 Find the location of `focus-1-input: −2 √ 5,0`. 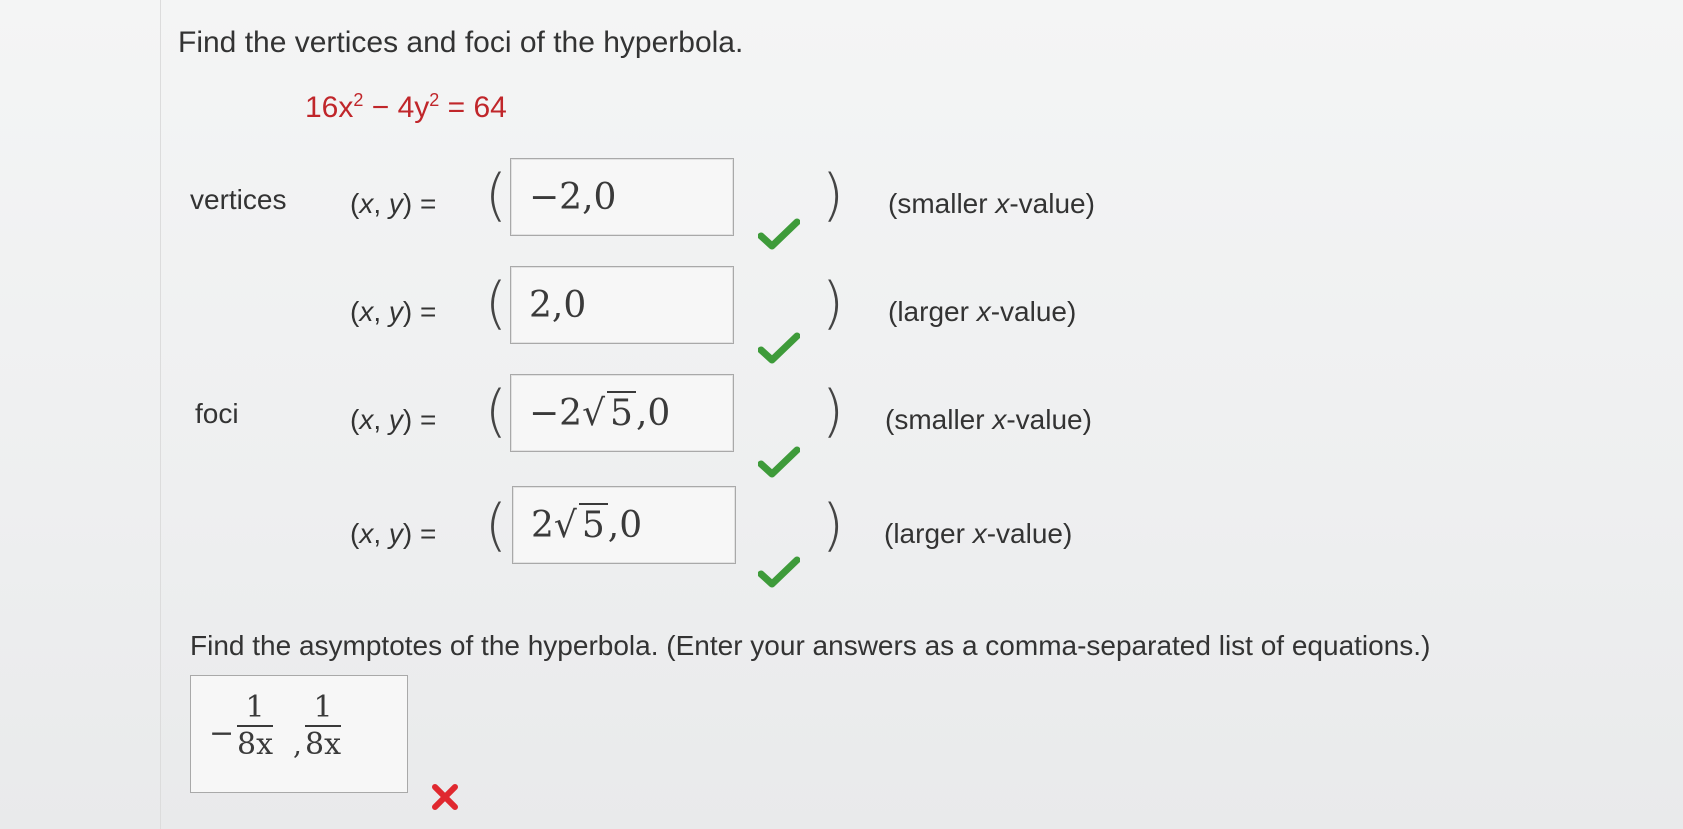

focus-1-input: −2 √ 5,0 is located at coordinates (622, 413).